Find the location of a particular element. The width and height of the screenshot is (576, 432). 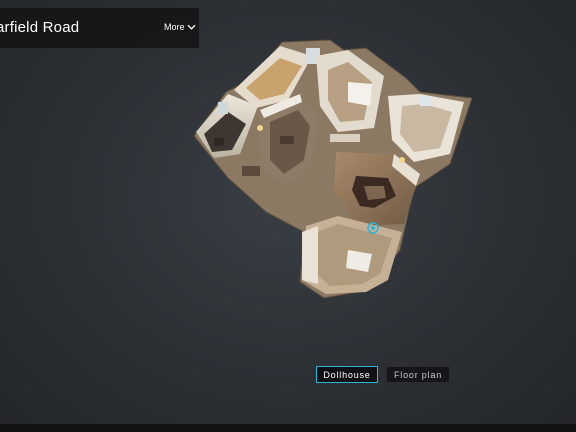

counter is located at coordinates (345, 138).